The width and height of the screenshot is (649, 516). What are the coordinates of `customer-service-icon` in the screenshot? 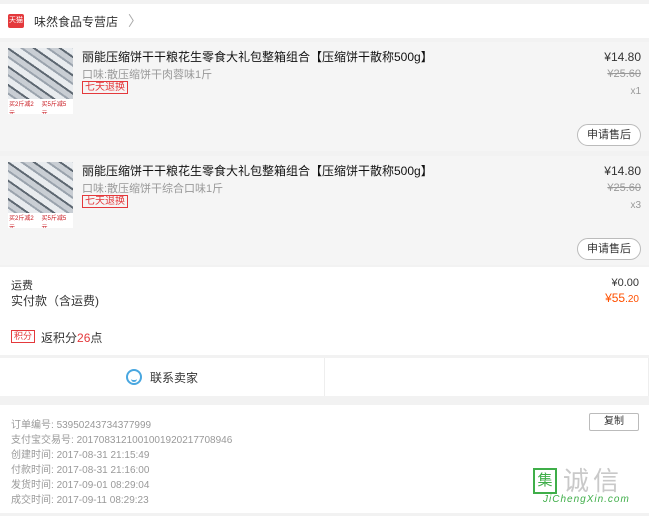 It's located at (133, 377).